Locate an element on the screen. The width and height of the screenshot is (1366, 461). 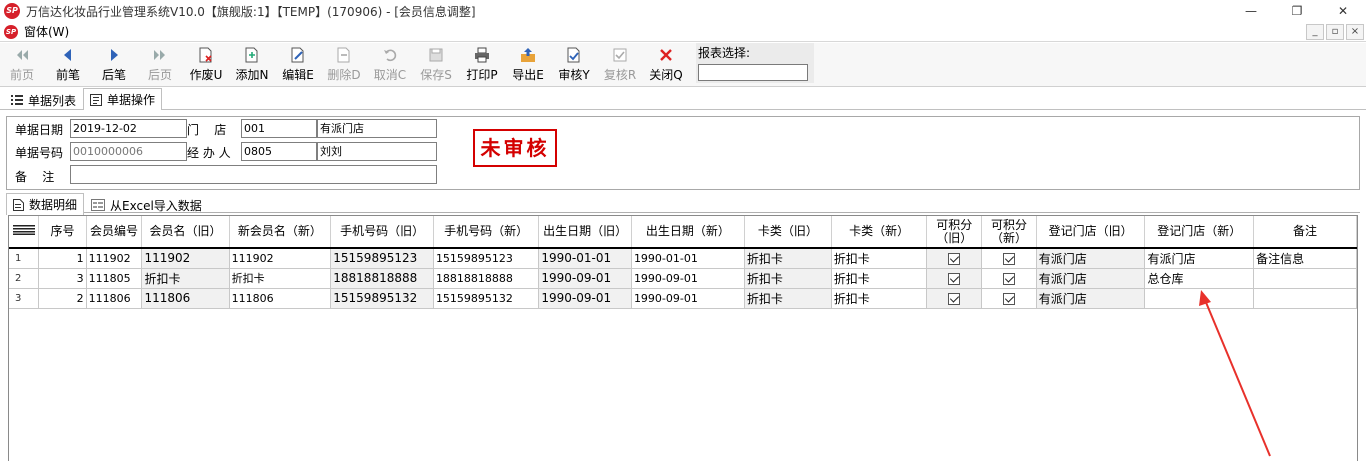
cell-member-no: 111805 is located at coordinates (114, 278).